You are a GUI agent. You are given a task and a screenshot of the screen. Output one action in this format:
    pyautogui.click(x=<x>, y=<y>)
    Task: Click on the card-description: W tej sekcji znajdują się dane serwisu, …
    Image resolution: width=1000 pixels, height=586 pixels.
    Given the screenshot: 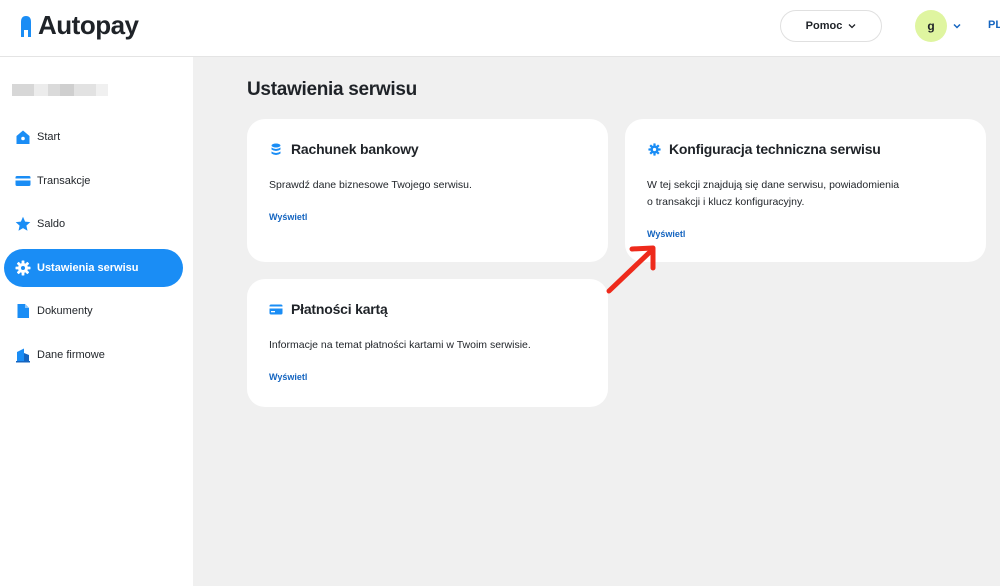 What is the action you would take?
    pyautogui.click(x=805, y=194)
    